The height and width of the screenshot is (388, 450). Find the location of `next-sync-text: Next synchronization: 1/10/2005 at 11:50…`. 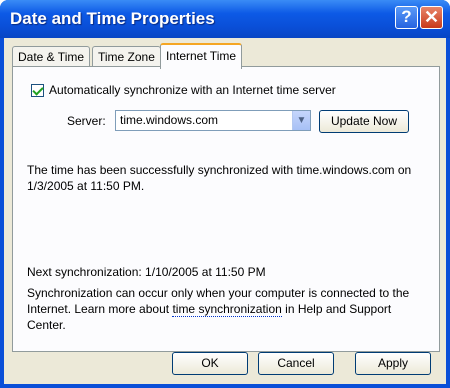

next-sync-text: Next synchronization: 1/10/2005 at 11:50… is located at coordinates (146, 272).